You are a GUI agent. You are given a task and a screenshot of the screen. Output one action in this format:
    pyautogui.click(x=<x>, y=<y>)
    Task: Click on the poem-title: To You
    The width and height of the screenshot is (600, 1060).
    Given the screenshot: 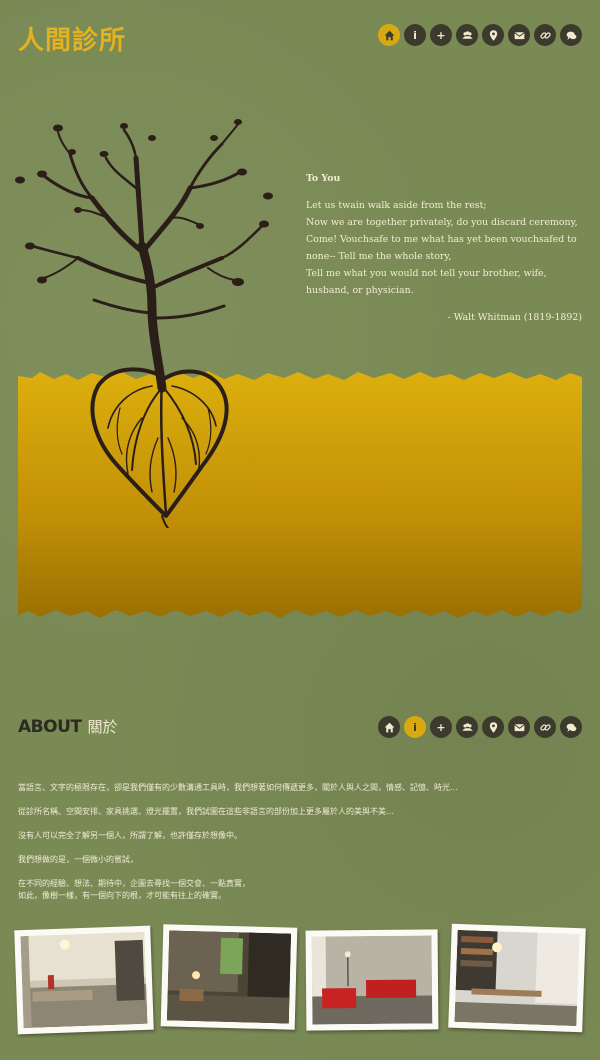 What is the action you would take?
    pyautogui.click(x=323, y=178)
    